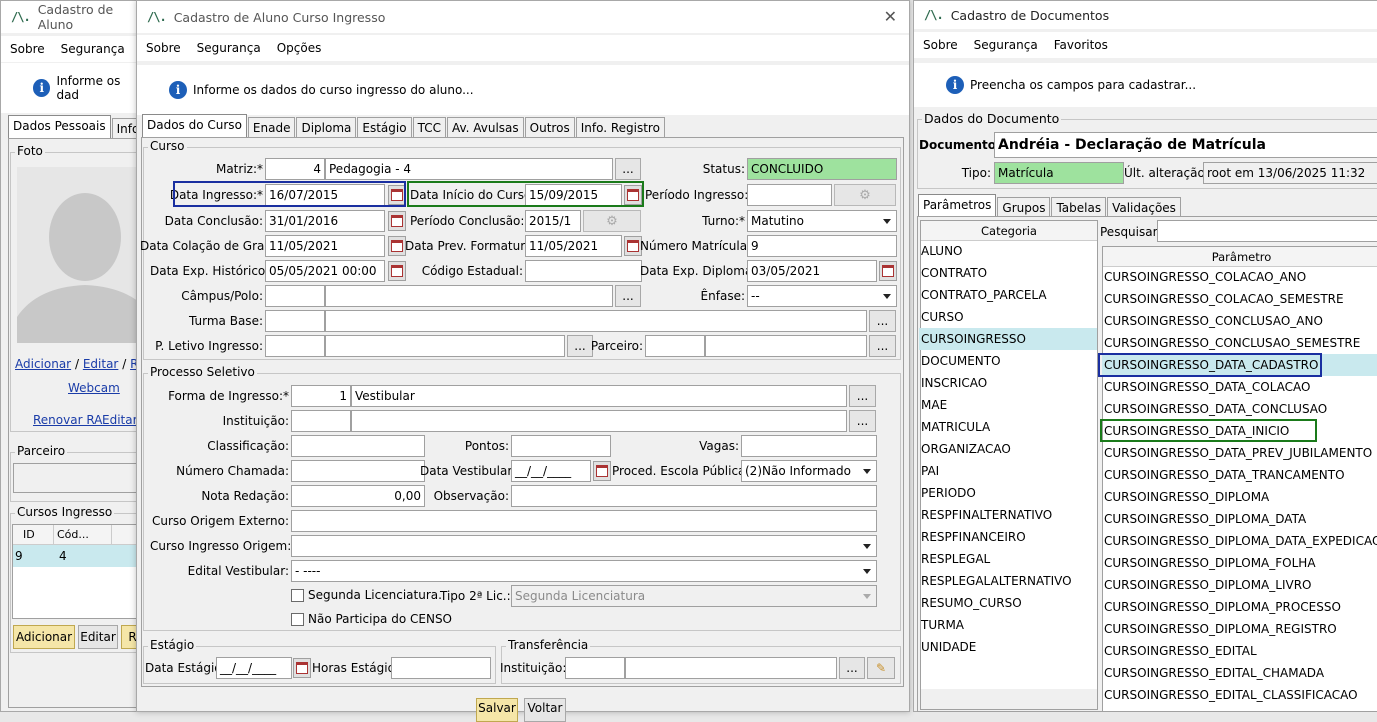  What do you see at coordinates (1008, 647) in the screenshot?
I see `list-item: UNIDADE` at bounding box center [1008, 647].